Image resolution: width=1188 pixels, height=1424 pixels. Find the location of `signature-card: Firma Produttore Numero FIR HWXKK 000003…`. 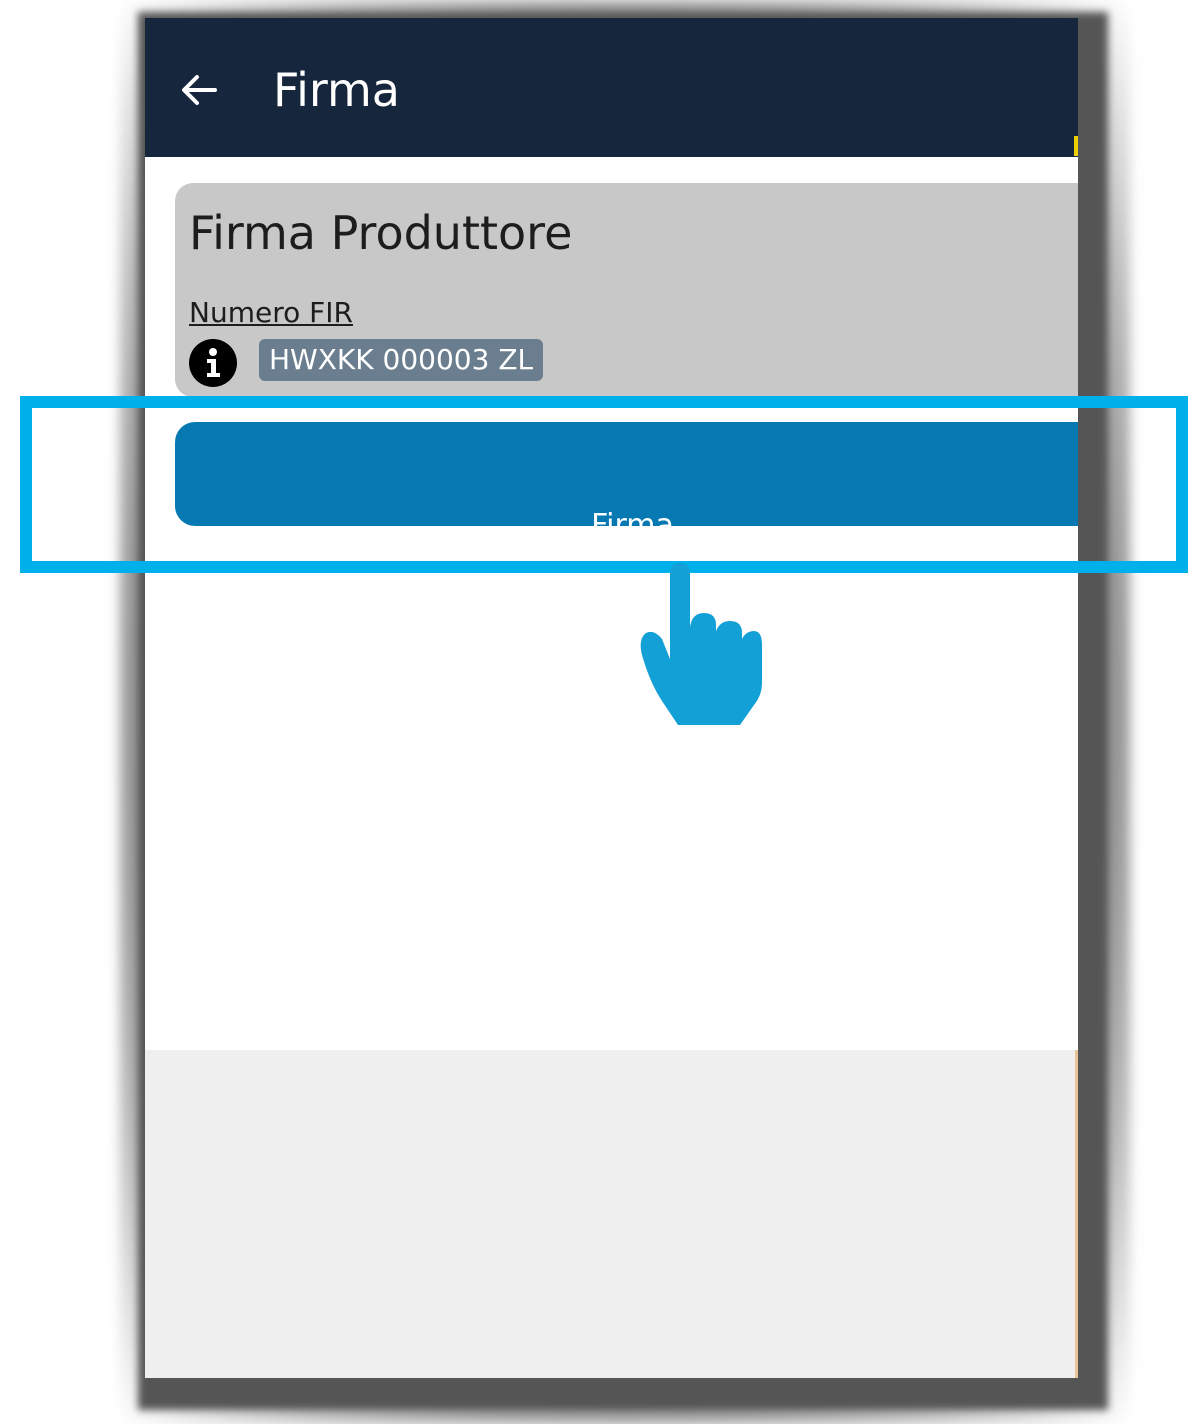

signature-card: Firma Produttore Numero FIR HWXKK 000003… is located at coordinates (626, 290).